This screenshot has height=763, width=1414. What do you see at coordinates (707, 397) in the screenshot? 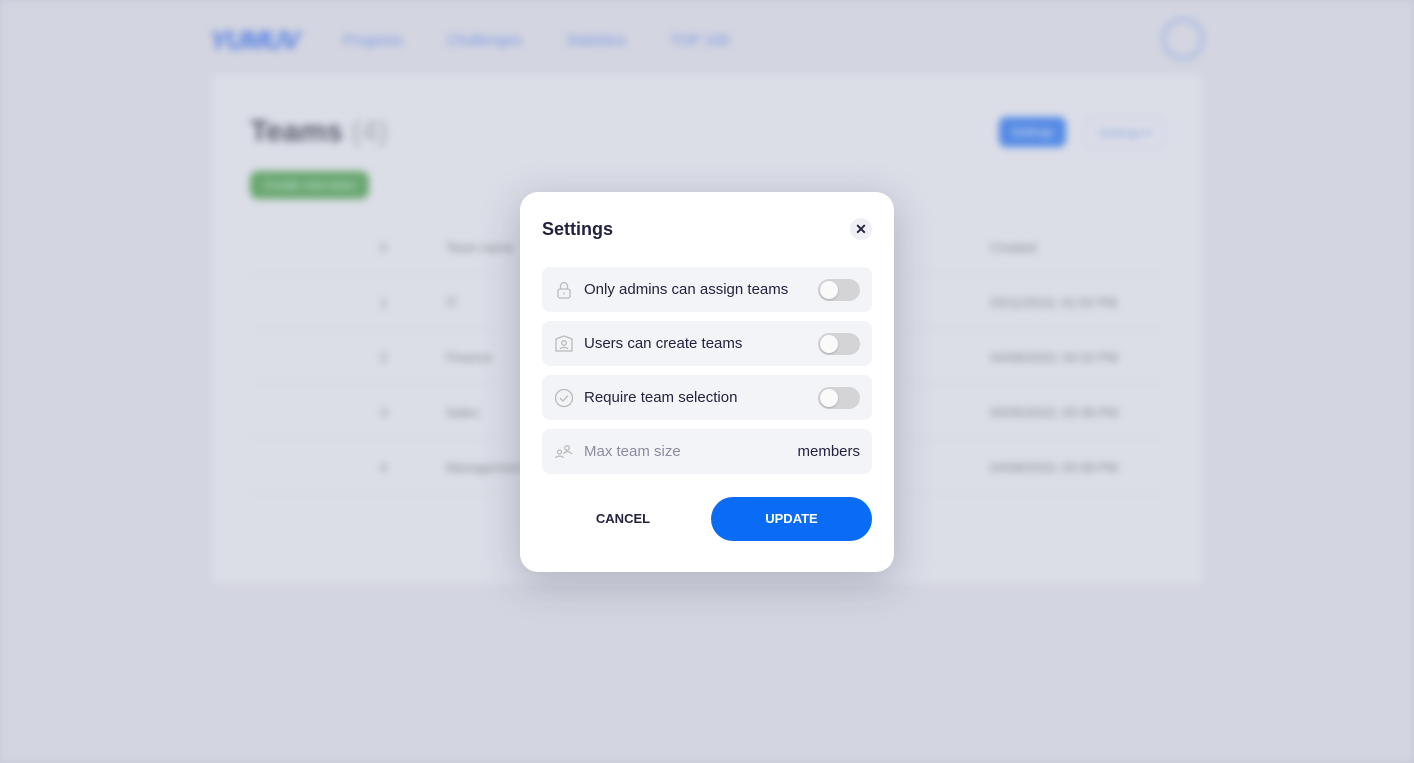
I see `option-require-selection: Require team selection` at bounding box center [707, 397].